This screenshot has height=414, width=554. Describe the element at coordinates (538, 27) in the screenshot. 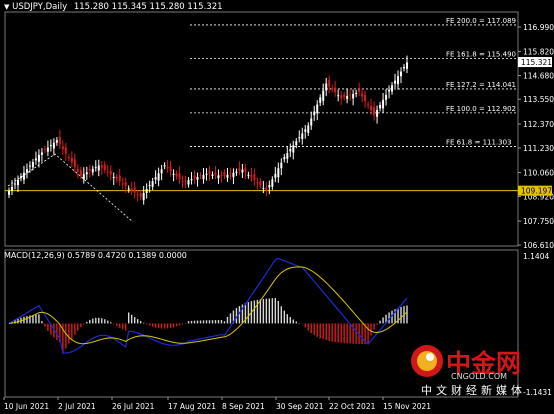

I see `price-axis-label: 116.990` at that location.